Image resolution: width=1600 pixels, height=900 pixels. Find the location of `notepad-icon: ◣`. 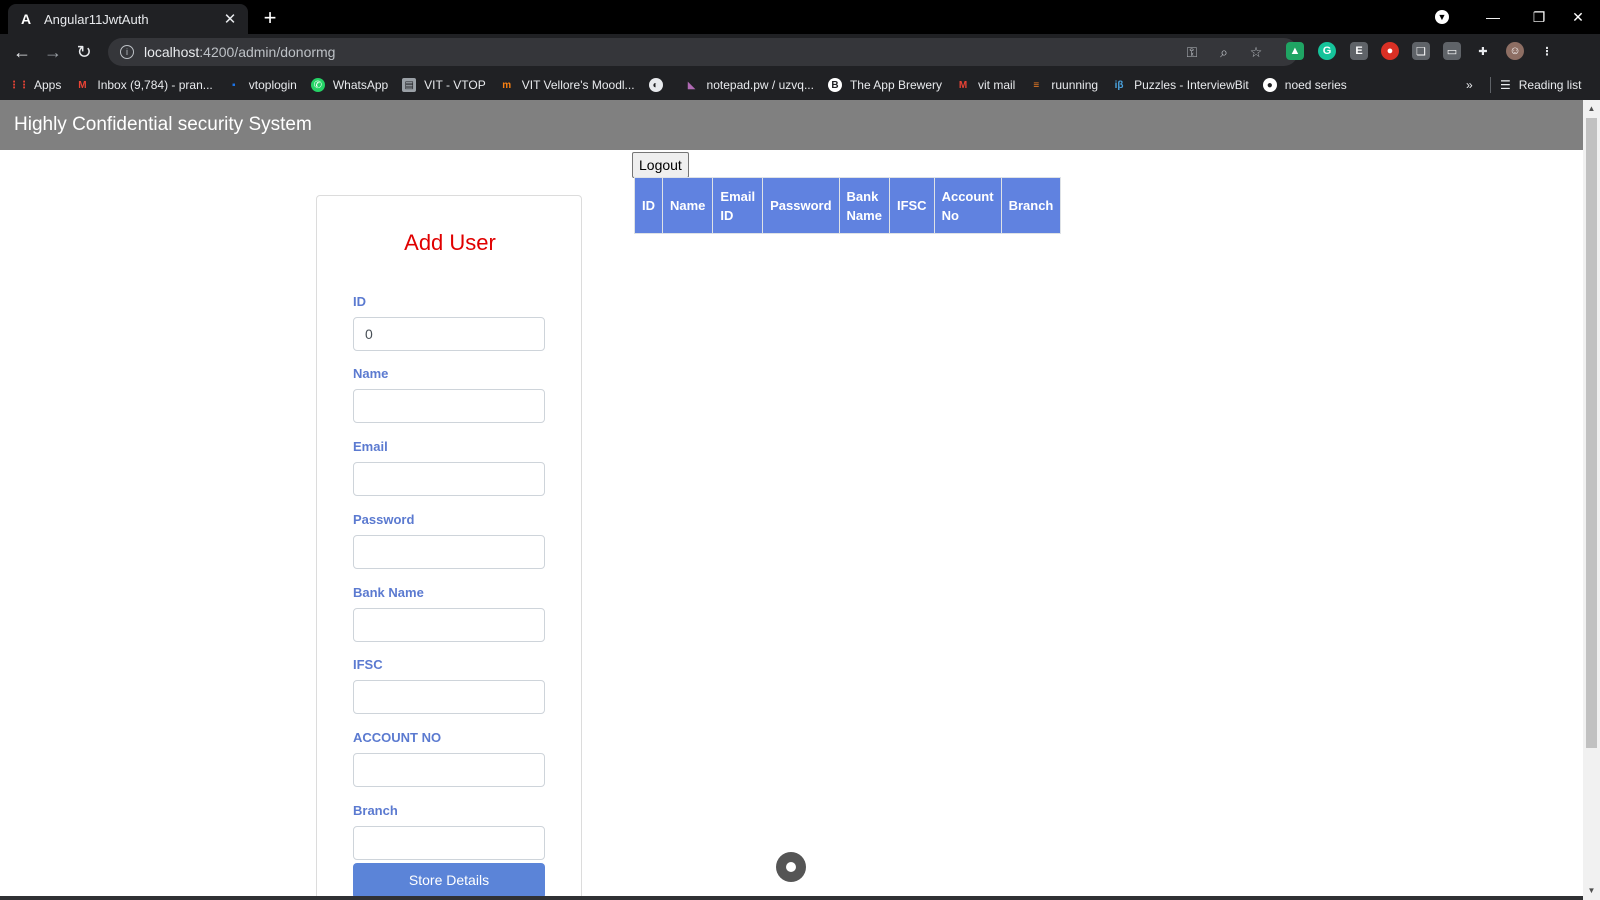

notepad-icon: ◣ is located at coordinates (691, 85).